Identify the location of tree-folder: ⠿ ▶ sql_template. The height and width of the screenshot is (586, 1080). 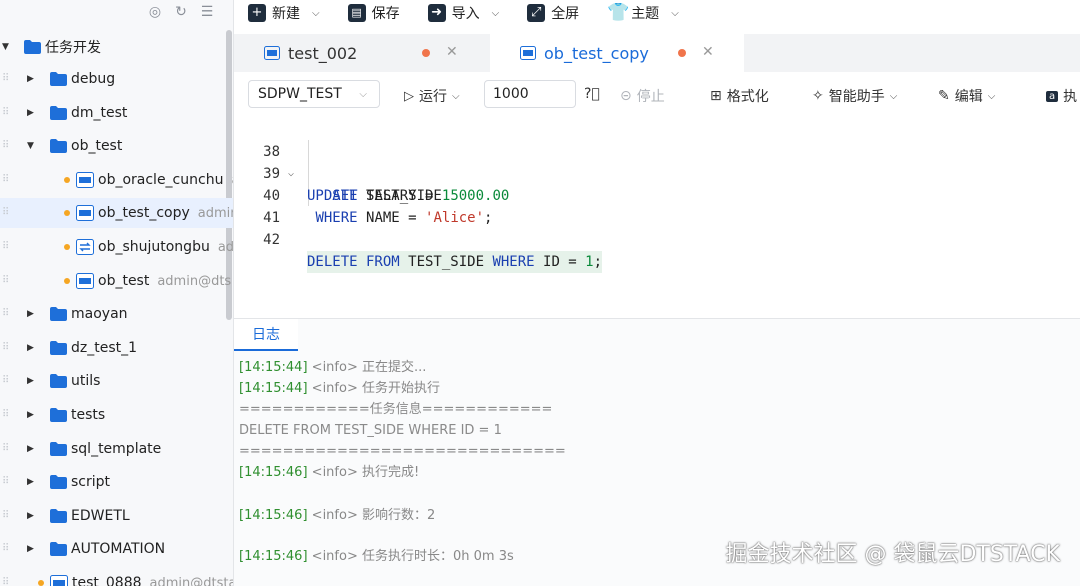
(116, 449).